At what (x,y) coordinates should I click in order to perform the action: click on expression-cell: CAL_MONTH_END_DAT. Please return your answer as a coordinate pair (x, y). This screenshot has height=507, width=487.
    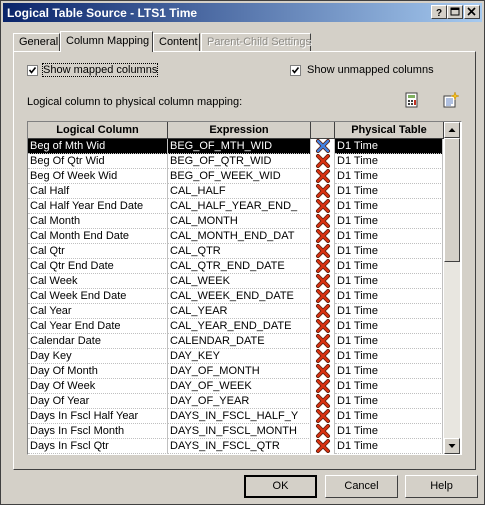
    Looking at the image, I should click on (239, 236).